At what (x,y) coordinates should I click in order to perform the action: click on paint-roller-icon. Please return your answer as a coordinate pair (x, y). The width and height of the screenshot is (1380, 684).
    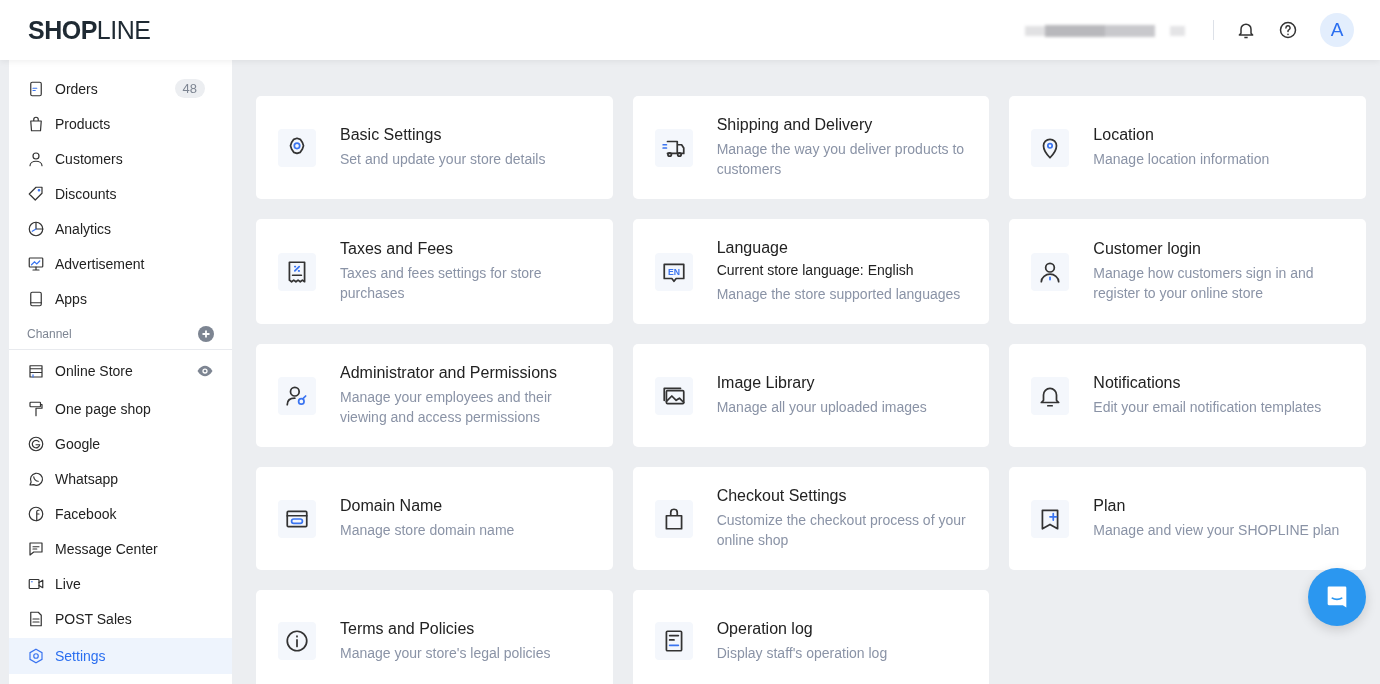
    Looking at the image, I should click on (36, 408).